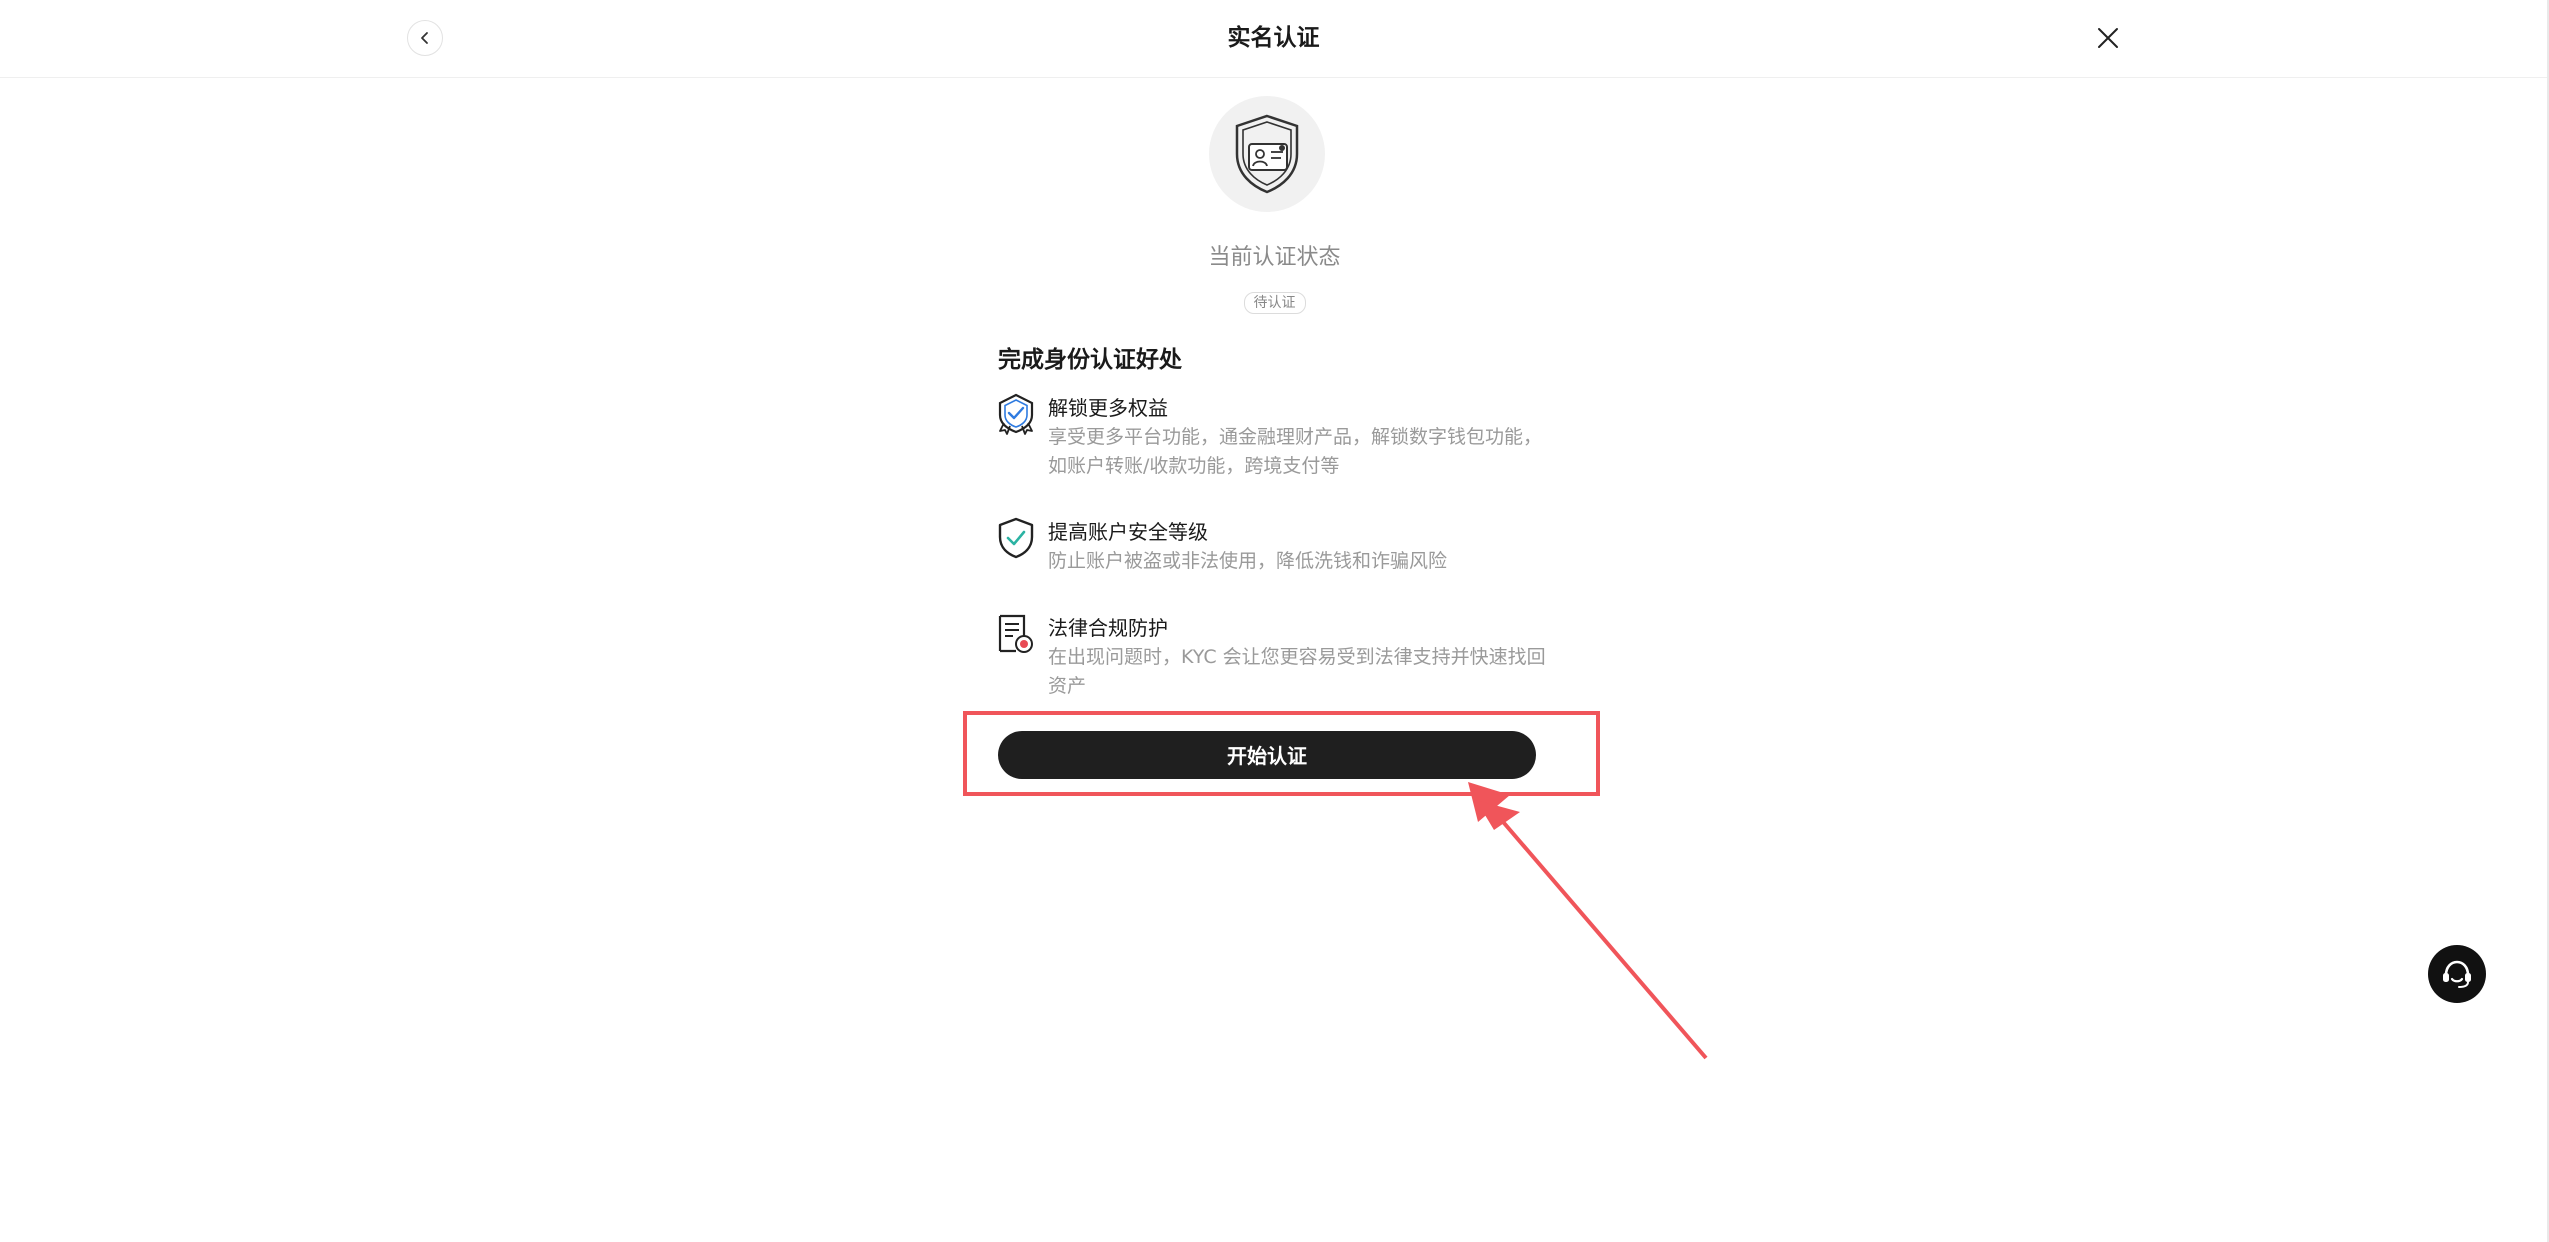 Image resolution: width=2549 pixels, height=1242 pixels. I want to click on close-button, so click(2108, 38).